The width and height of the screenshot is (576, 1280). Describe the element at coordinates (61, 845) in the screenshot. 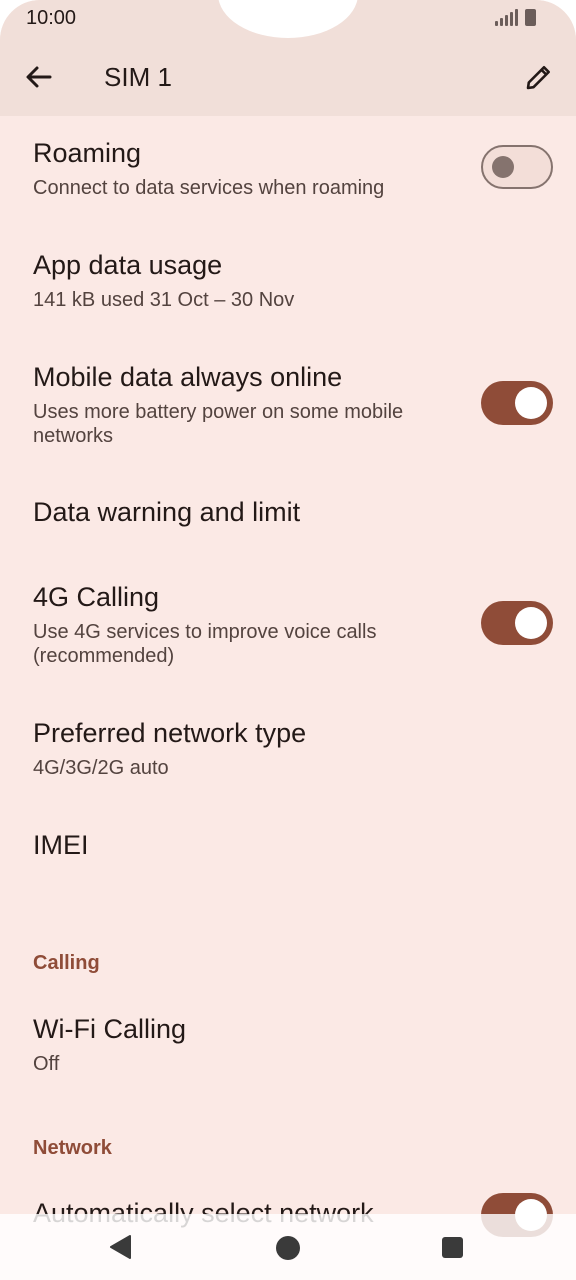

I see `setting-title: IMEI` at that location.